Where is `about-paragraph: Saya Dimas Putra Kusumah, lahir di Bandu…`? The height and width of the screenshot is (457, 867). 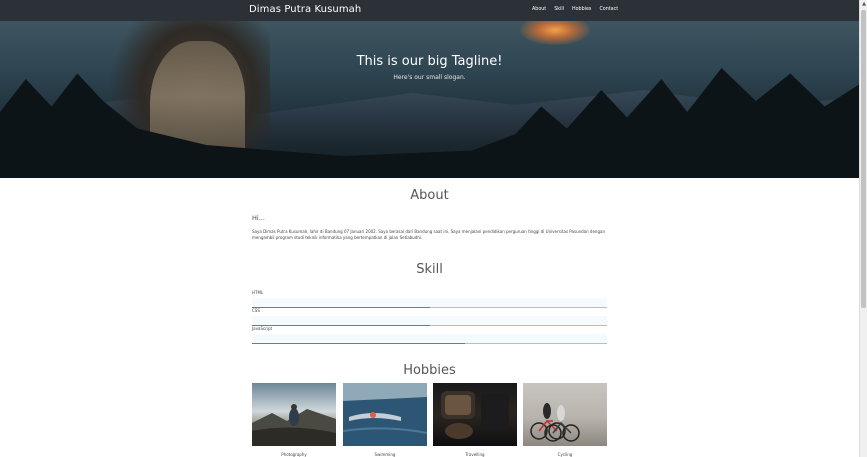 about-paragraph: Saya Dimas Putra Kusumah, lahir di Bandu… is located at coordinates (428, 235).